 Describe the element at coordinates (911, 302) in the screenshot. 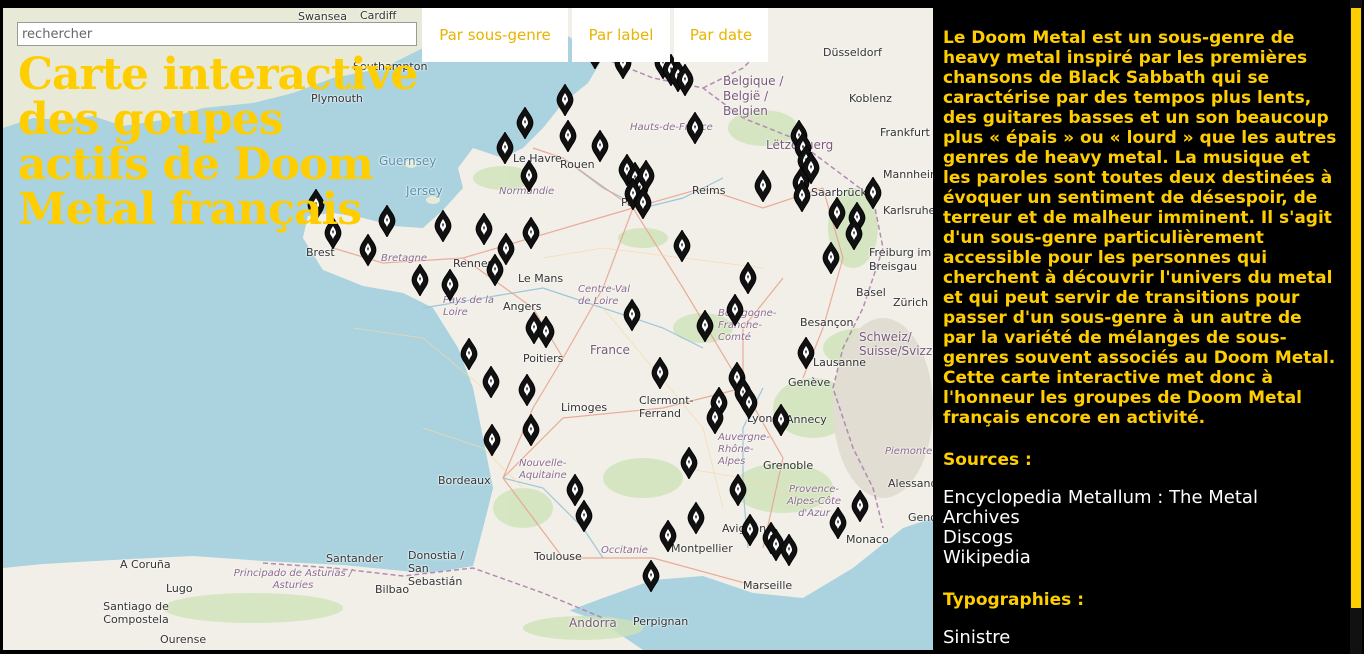

I see `label-zurich: Zürich` at that location.